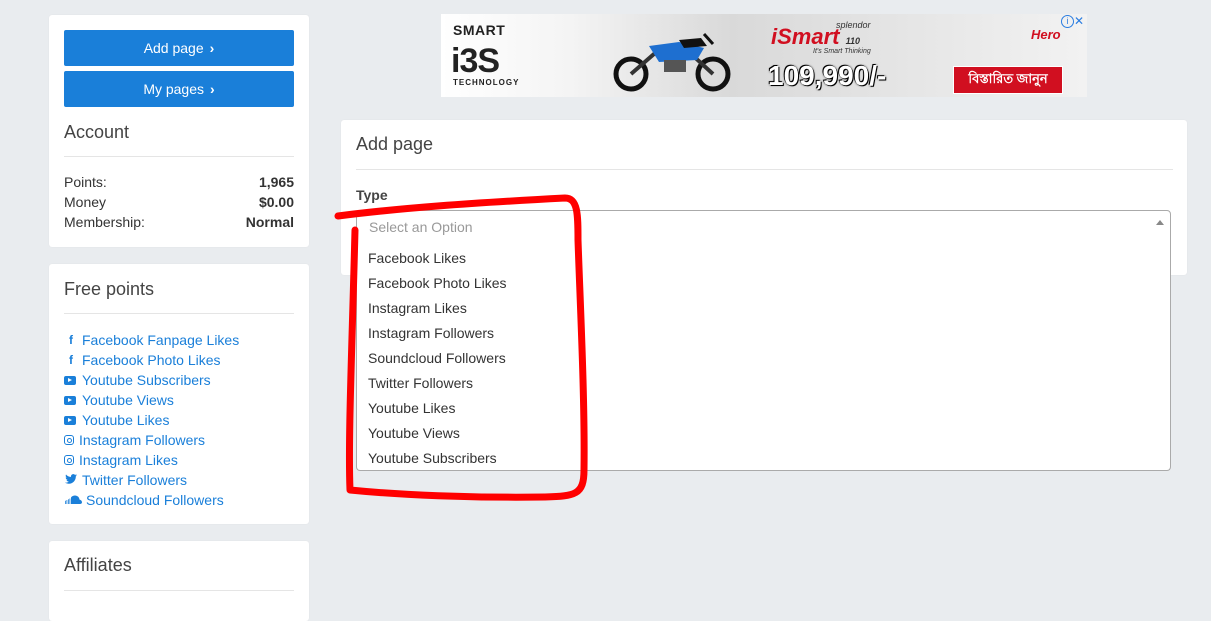 This screenshot has height=621, width=1211. What do you see at coordinates (128, 460) in the screenshot?
I see `free-points-link-label: Instagram Likes` at bounding box center [128, 460].